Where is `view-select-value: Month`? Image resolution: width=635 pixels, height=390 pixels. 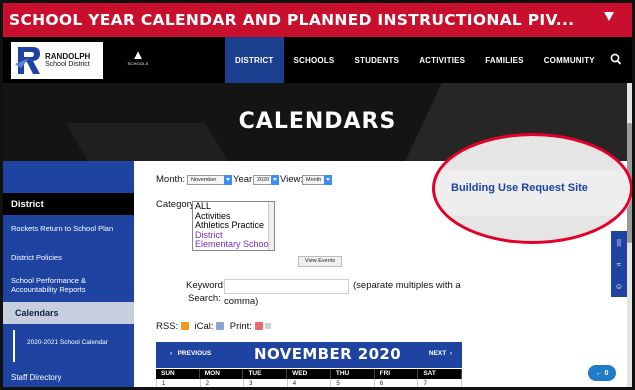
view-select-value: Month is located at coordinates (314, 180).